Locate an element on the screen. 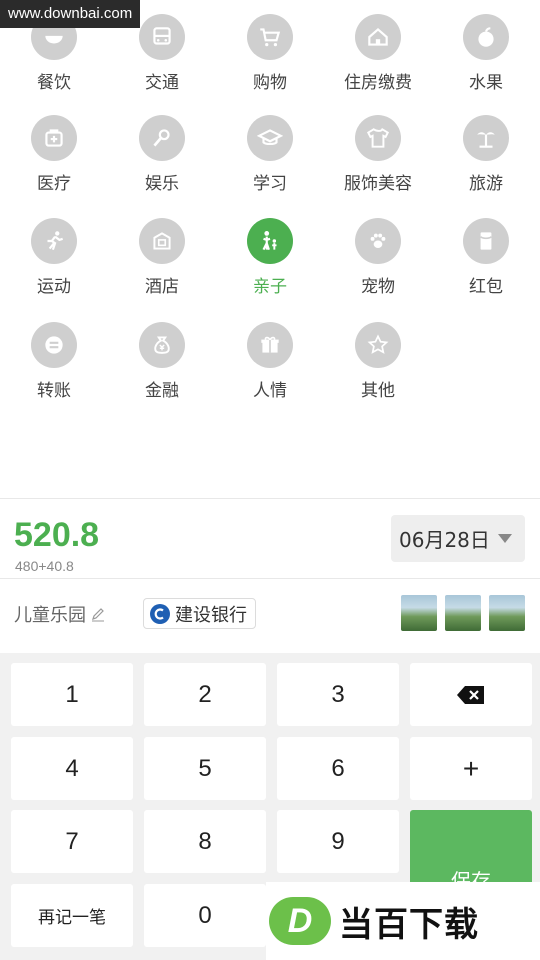 Image resolution: width=540 pixels, height=960 pixels. category-label: 宠物 is located at coordinates (378, 287).